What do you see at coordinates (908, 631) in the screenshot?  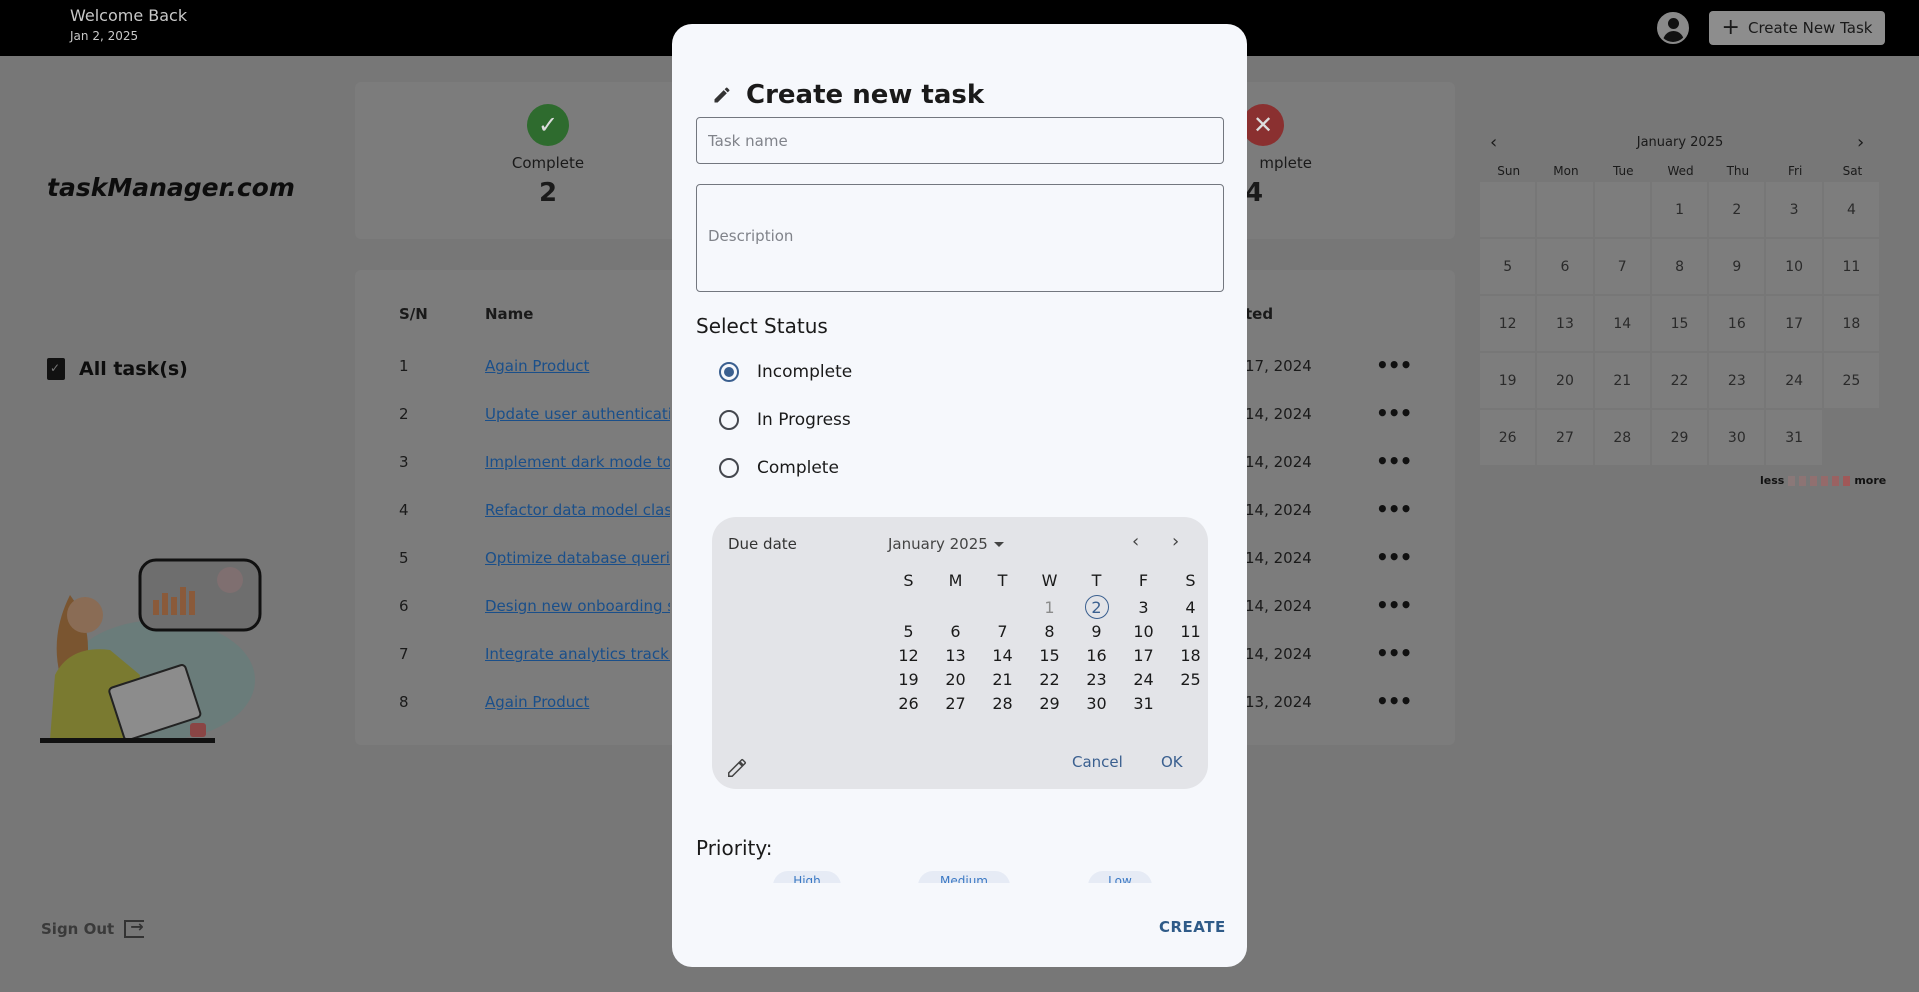 I see `picker-day: 5` at bounding box center [908, 631].